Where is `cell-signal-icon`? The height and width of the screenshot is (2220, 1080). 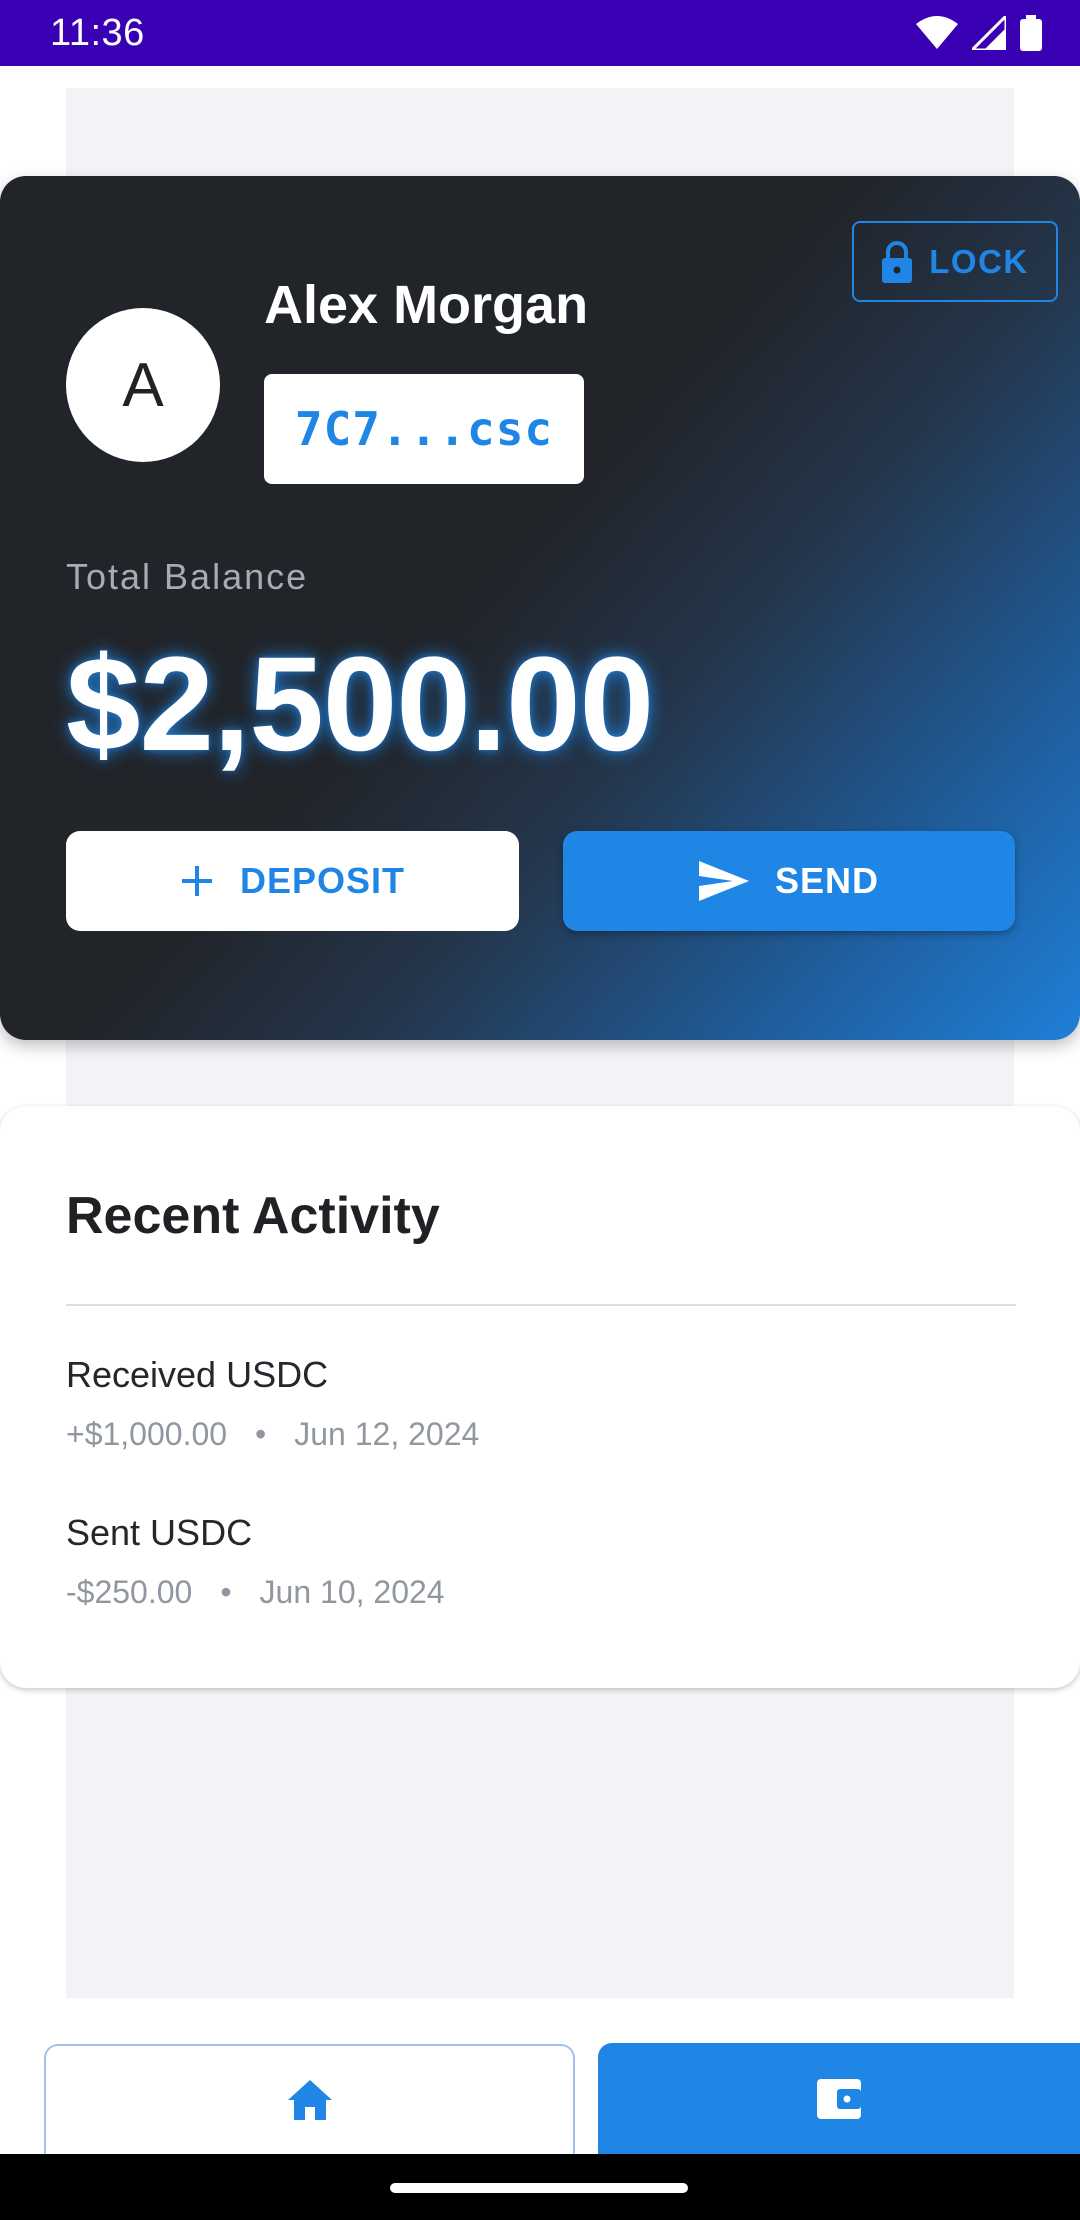 cell-signal-icon is located at coordinates (989, 33).